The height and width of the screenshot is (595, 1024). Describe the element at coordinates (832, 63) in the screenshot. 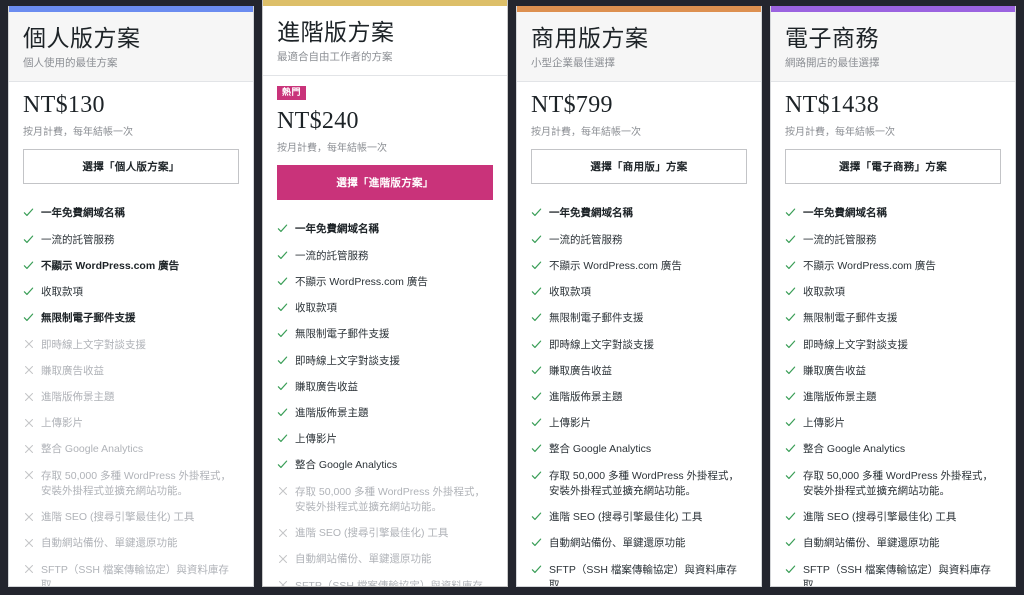

I see `plan-tagline: 網路開店的最佳選擇` at that location.